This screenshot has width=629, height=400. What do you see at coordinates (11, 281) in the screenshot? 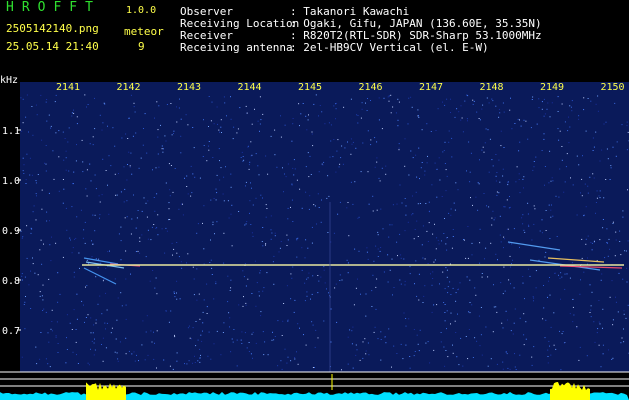
I see `y-tick-label: 0.8` at bounding box center [11, 281].